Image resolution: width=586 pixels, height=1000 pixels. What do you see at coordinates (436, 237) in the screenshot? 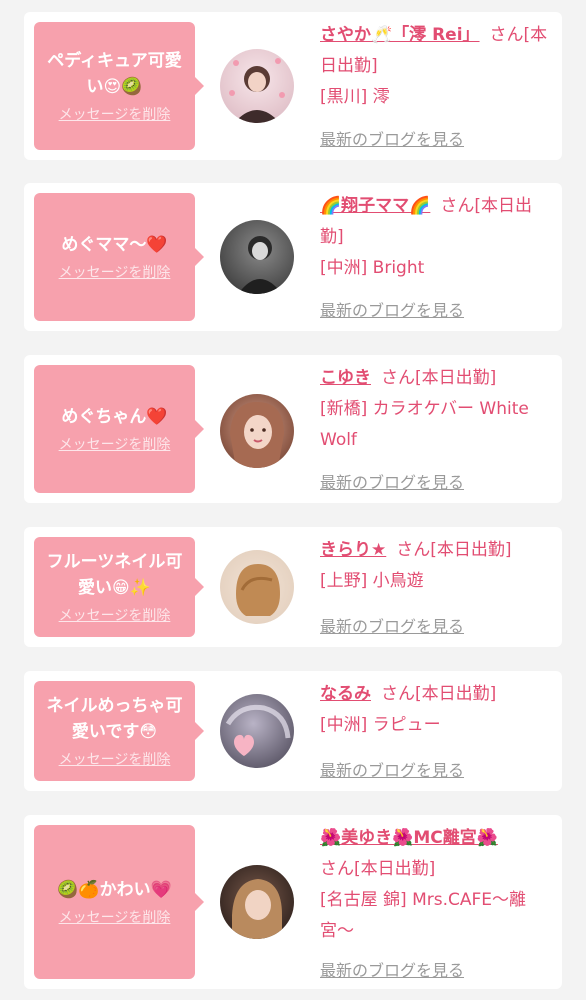
I see `sender-info: 🌈翔子ママ🌈 さん[本日出勤] [中洲] Bright` at bounding box center [436, 237].